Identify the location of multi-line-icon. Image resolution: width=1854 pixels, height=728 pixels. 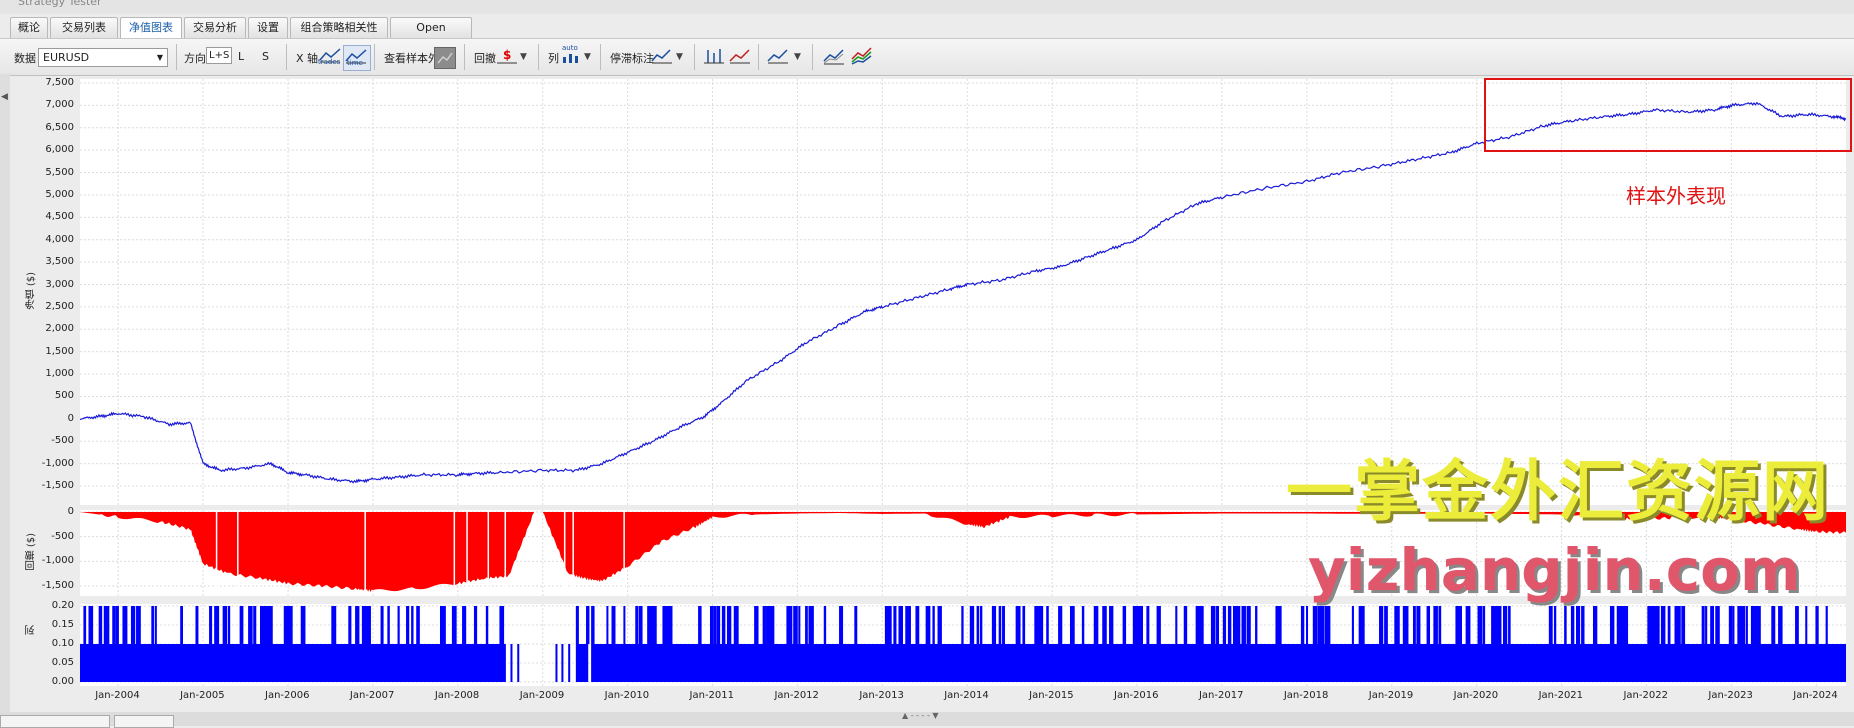
(833, 57).